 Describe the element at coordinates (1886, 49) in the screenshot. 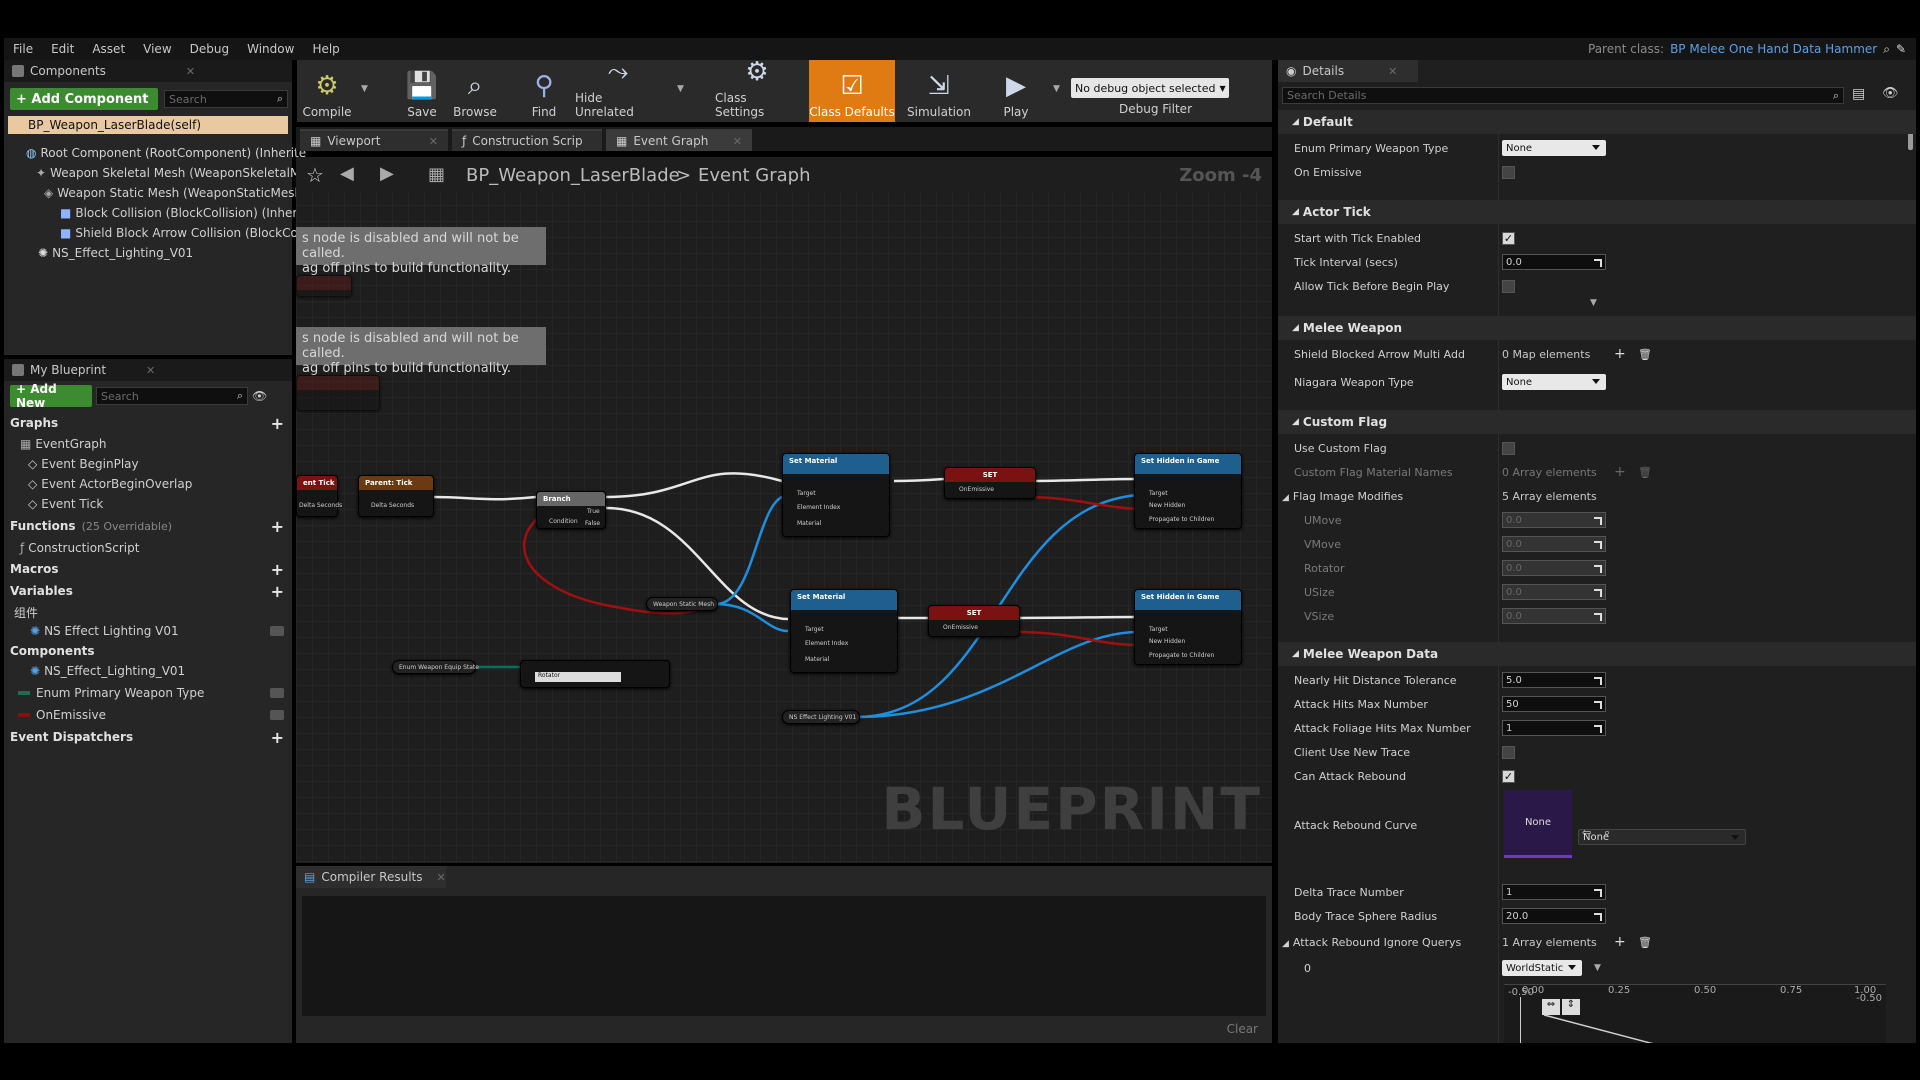

I see `search-icon: ⌕` at that location.